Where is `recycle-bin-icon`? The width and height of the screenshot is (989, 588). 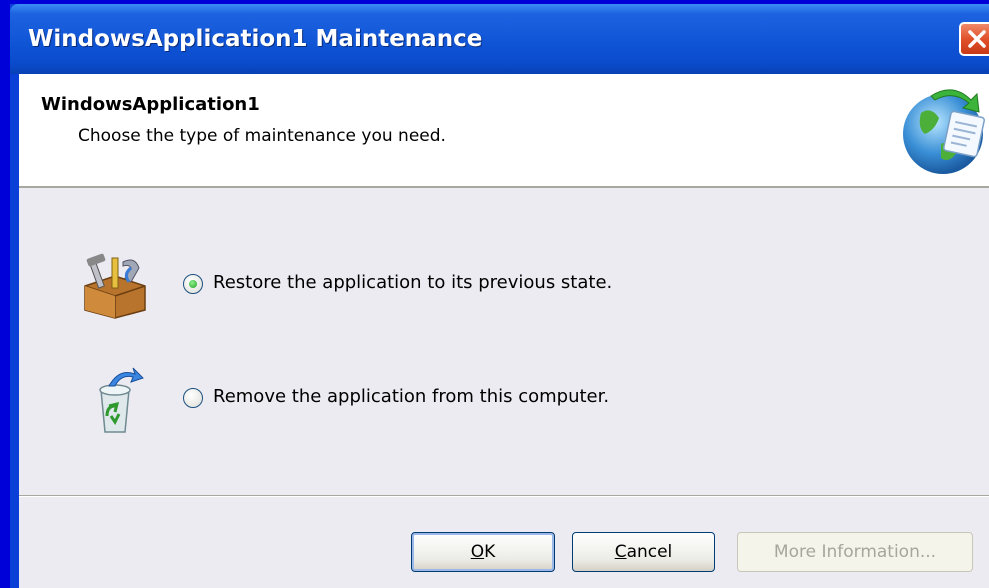
recycle-bin-icon is located at coordinates (121, 400).